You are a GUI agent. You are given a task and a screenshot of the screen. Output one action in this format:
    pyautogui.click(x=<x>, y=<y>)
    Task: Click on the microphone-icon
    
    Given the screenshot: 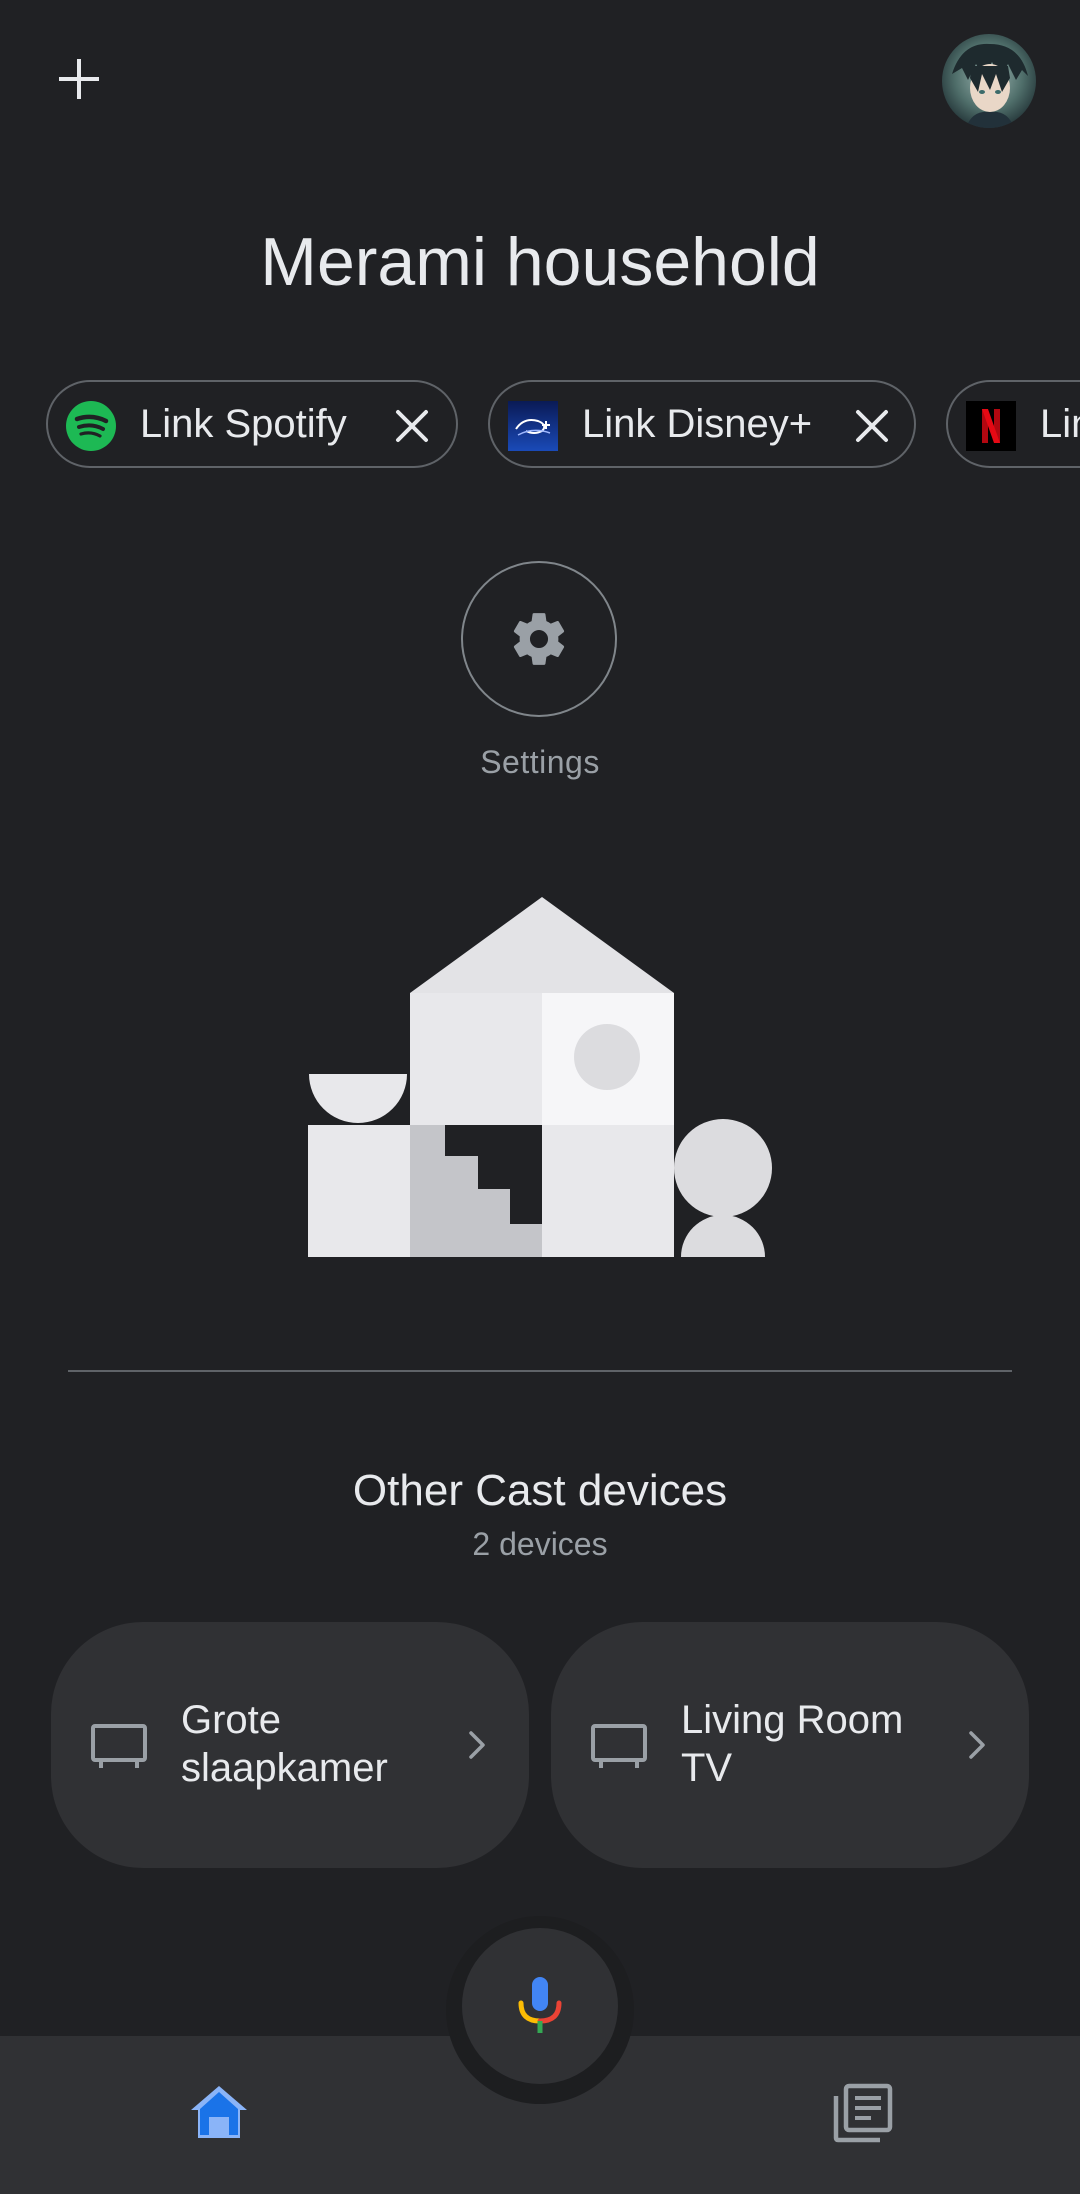 What is the action you would take?
    pyautogui.click(x=540, y=2005)
    